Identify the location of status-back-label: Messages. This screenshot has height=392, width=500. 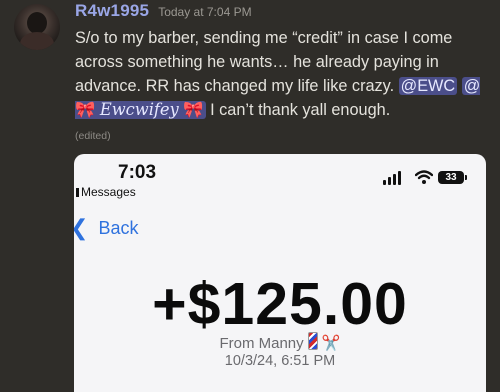
(108, 192).